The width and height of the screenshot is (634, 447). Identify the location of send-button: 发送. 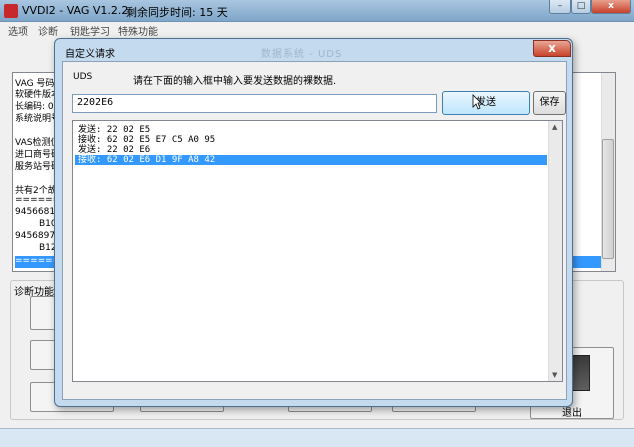
(486, 103).